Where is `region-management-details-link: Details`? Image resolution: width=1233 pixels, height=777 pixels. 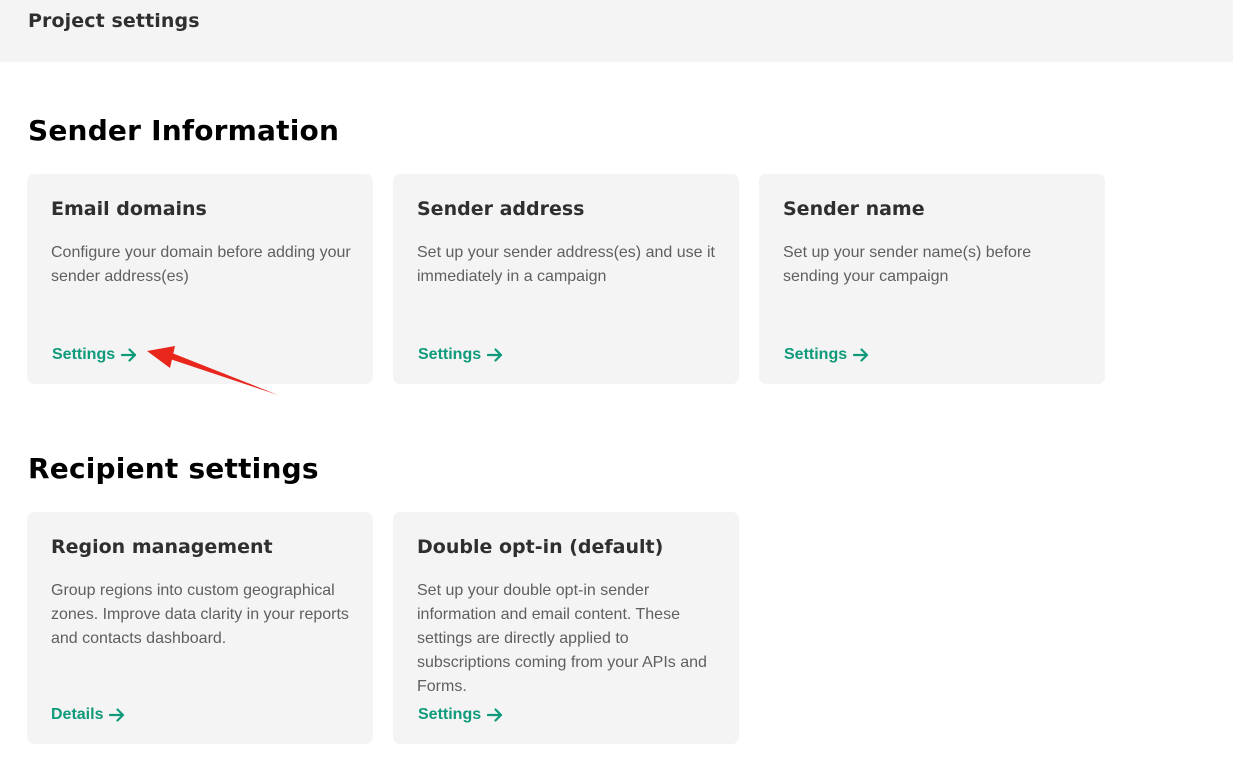 region-management-details-link: Details is located at coordinates (88, 715).